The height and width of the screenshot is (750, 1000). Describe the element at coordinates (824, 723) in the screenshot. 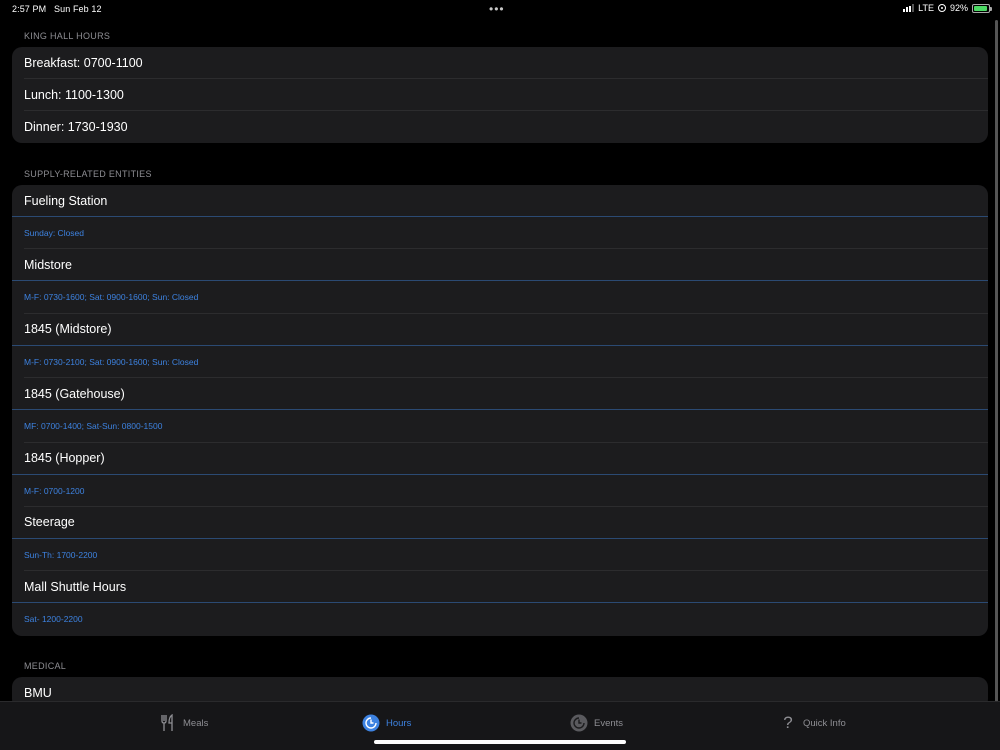

I see `tab-label: Quick Info` at that location.